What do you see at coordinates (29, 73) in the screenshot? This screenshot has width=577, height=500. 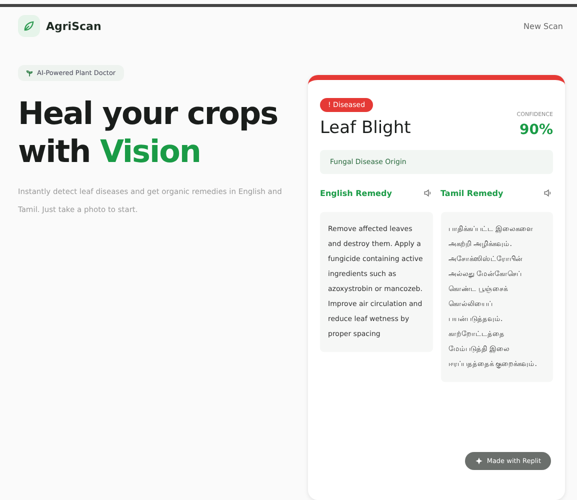 I see `sprout-icon` at bounding box center [29, 73].